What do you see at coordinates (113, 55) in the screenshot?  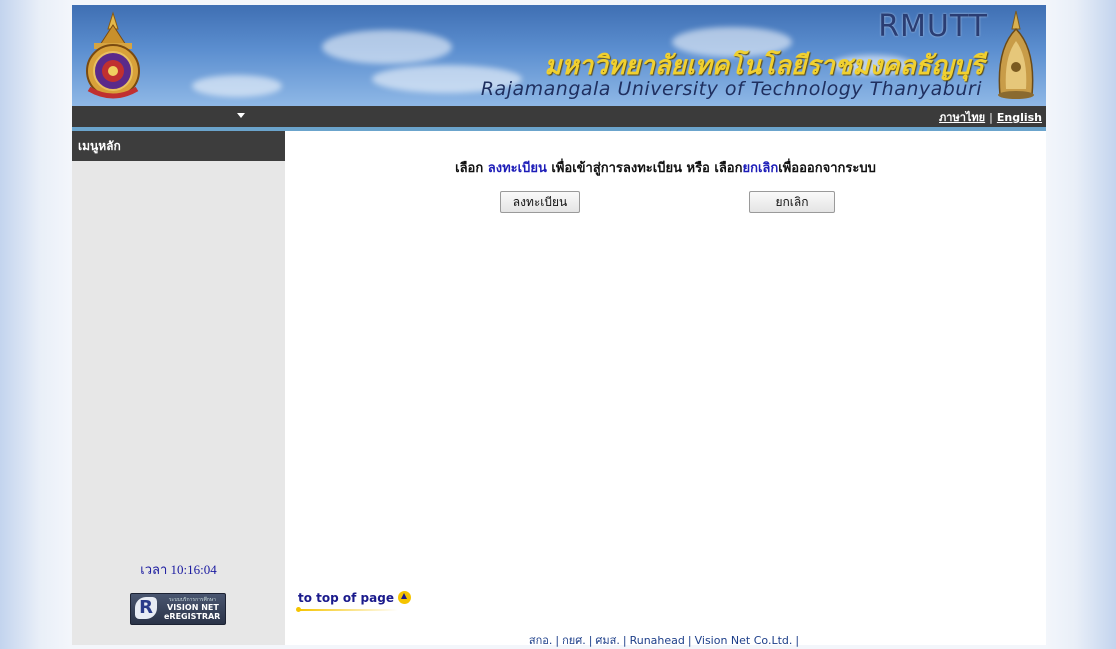 I see `university-emblem-icon` at bounding box center [113, 55].